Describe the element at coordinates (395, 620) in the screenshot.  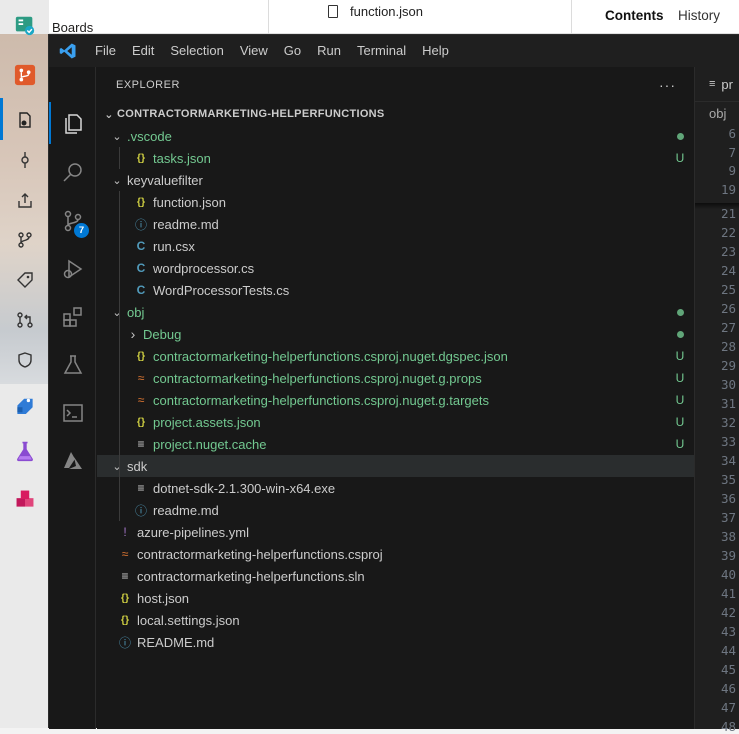
I see `file-row: {} local.settings.json` at that location.